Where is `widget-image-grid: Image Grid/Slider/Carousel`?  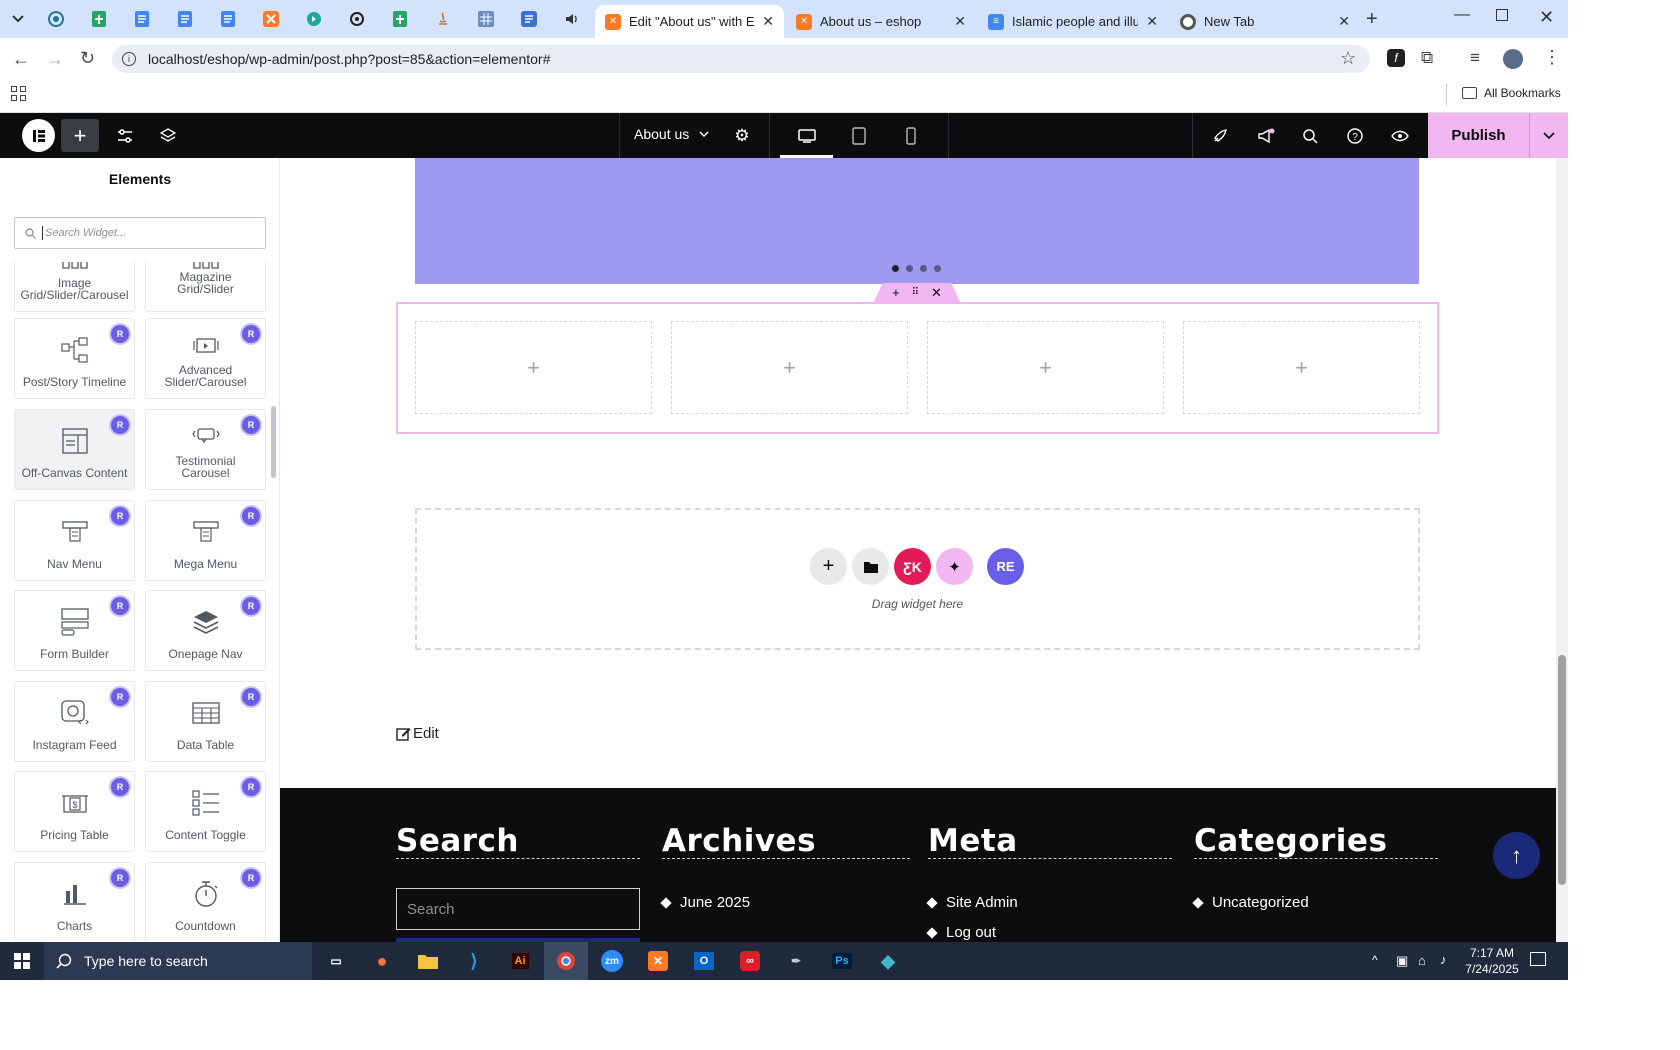 widget-image-grid: Image Grid/Slider/Carousel is located at coordinates (74, 287).